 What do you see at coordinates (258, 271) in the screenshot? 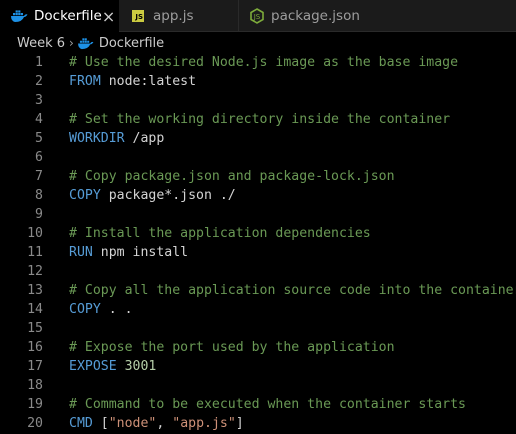
I see `code-line: 12` at bounding box center [258, 271].